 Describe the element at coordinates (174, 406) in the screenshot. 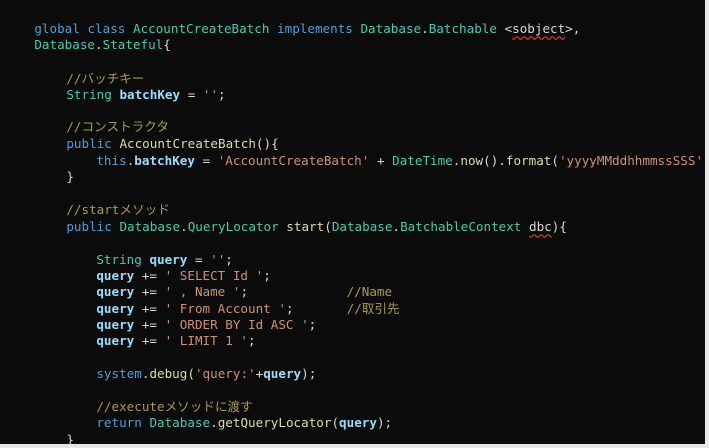

I see `code-line: //executeメソッドに渡す` at that location.